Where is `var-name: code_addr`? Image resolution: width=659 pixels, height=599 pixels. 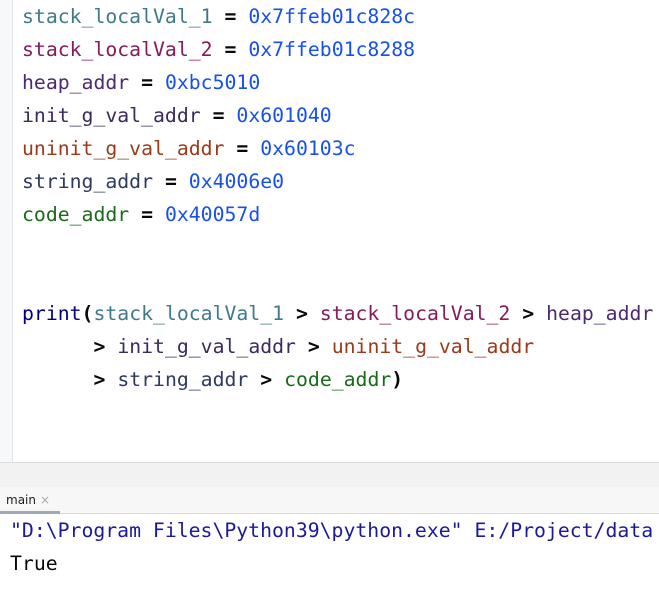
var-name: code_addr is located at coordinates (76, 214).